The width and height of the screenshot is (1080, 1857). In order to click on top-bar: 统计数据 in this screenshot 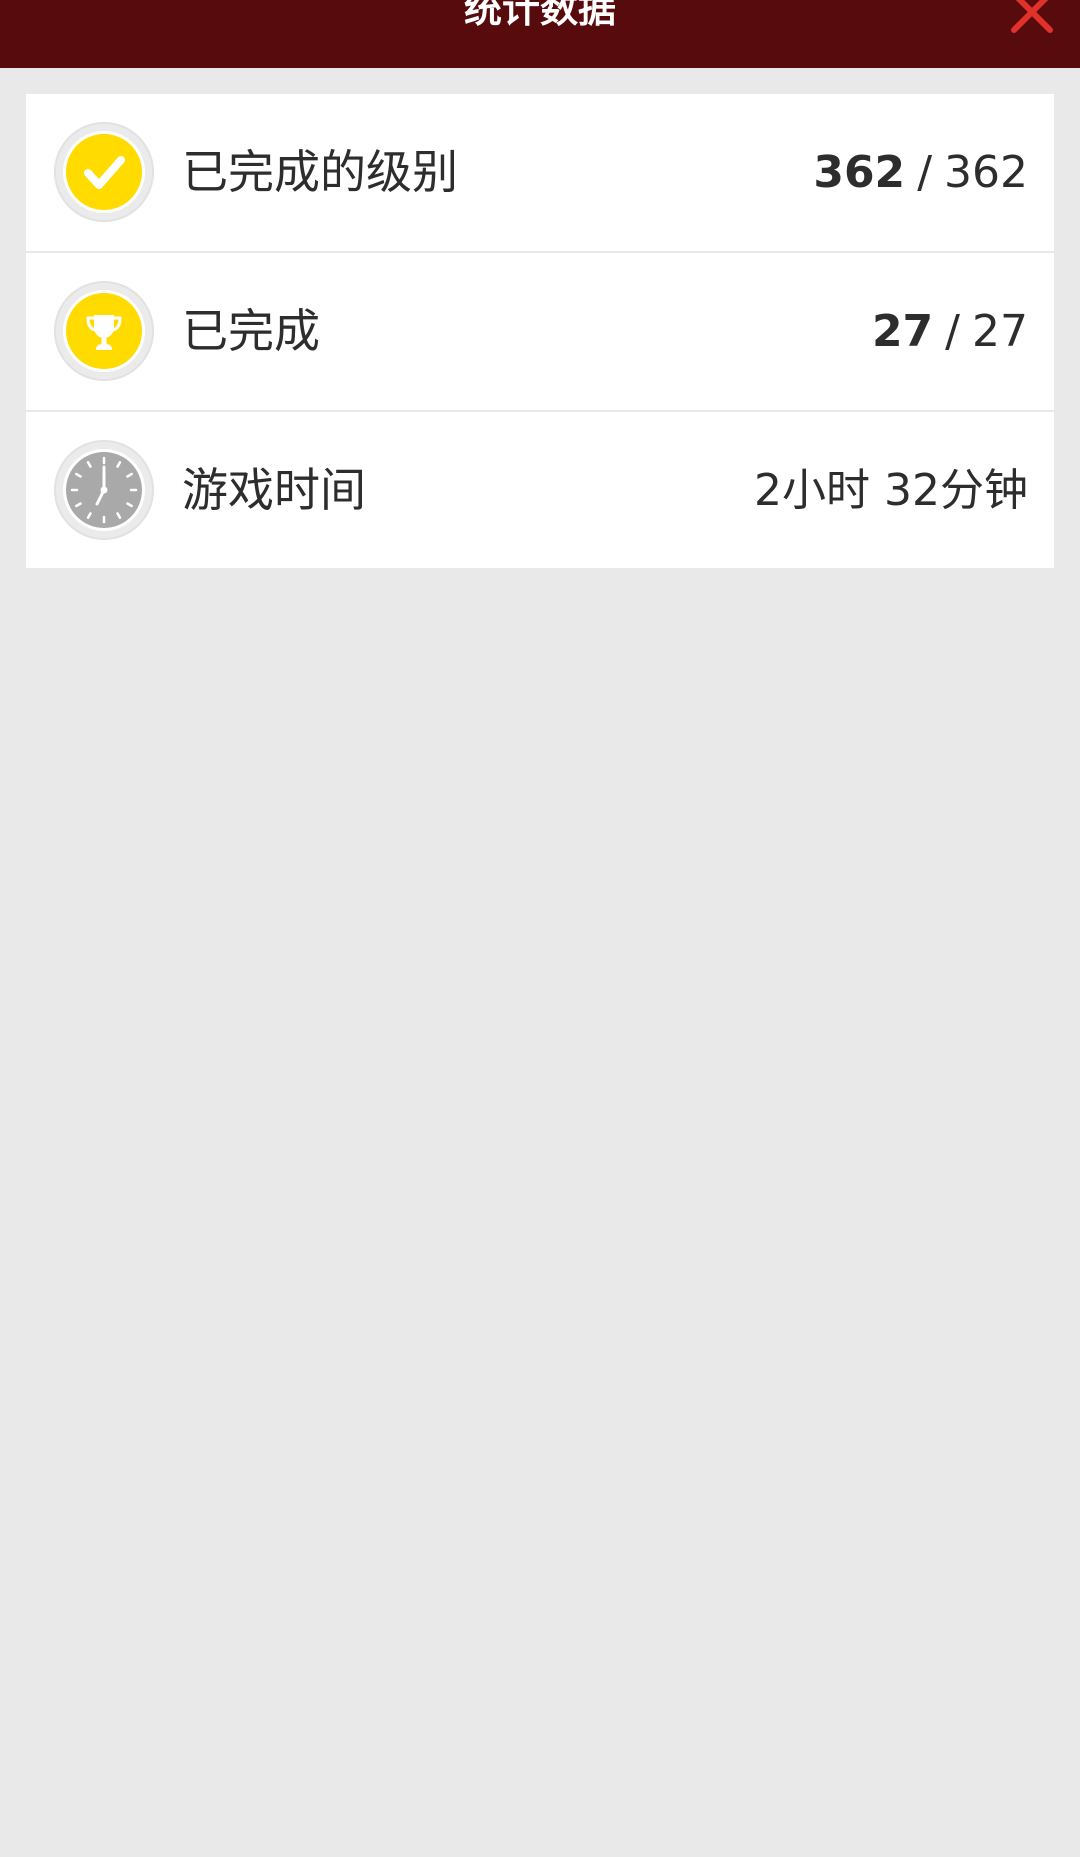, I will do `click(540, 34)`.